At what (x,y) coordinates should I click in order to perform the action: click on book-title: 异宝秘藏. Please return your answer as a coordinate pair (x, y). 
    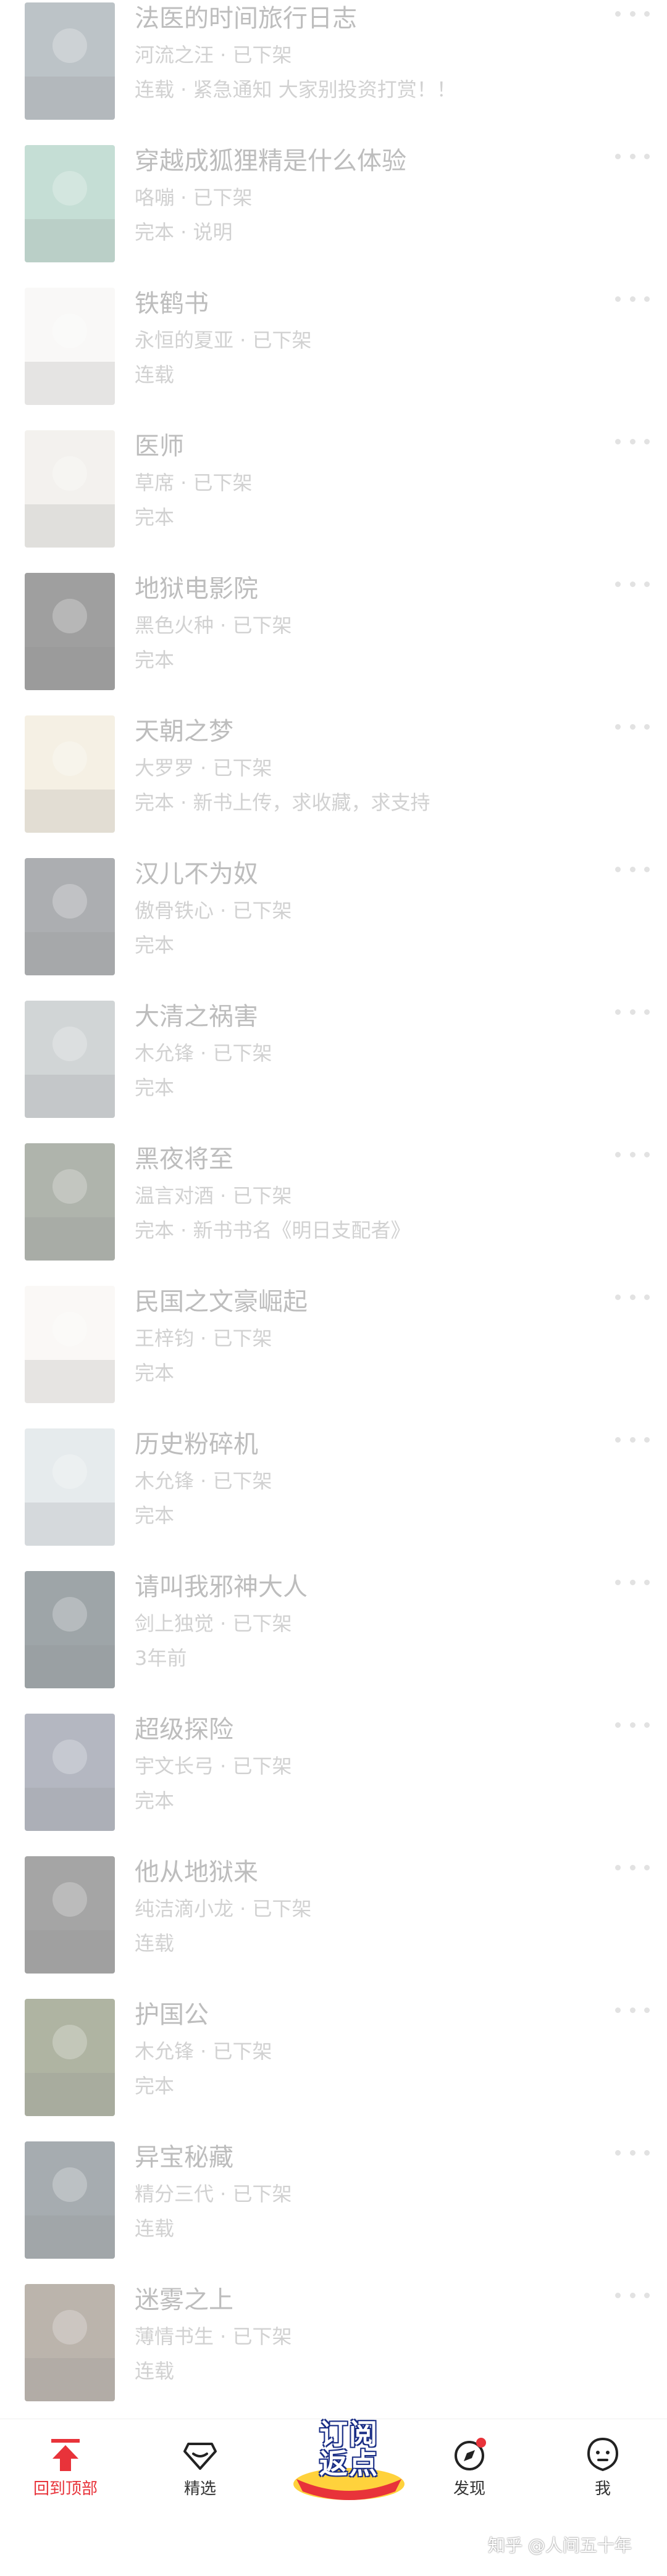
    Looking at the image, I should click on (184, 2158).